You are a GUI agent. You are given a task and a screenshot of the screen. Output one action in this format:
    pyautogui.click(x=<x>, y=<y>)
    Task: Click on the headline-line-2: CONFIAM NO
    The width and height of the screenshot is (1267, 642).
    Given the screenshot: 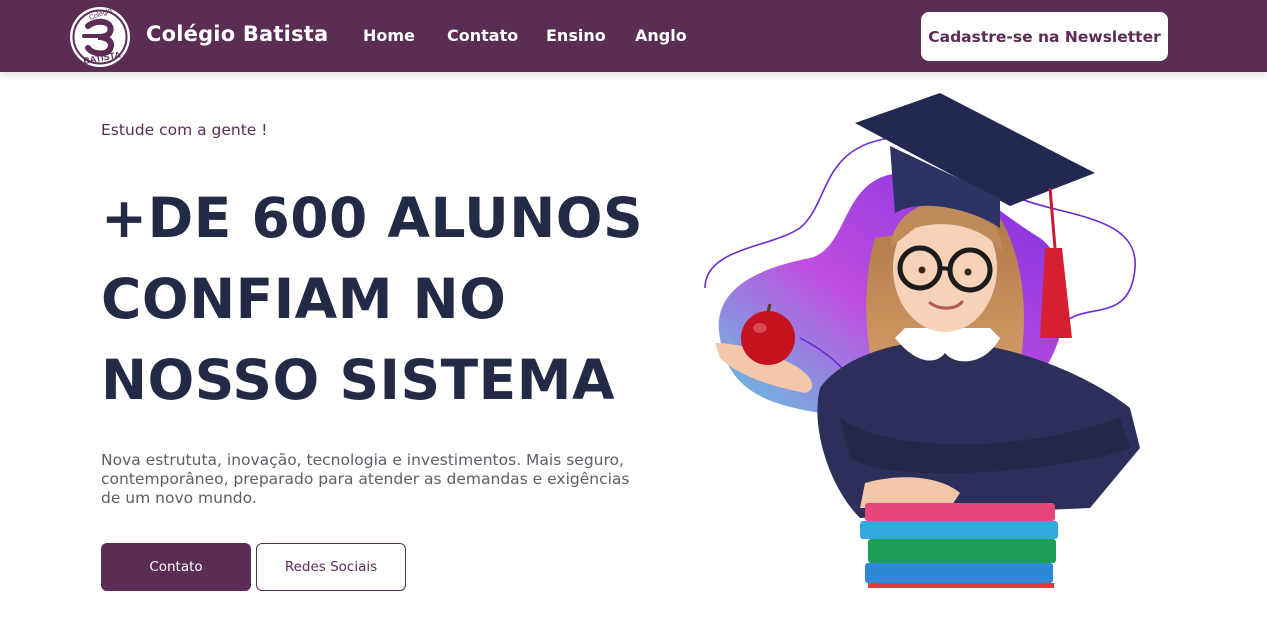 What is the action you would take?
    pyautogui.click(x=304, y=299)
    